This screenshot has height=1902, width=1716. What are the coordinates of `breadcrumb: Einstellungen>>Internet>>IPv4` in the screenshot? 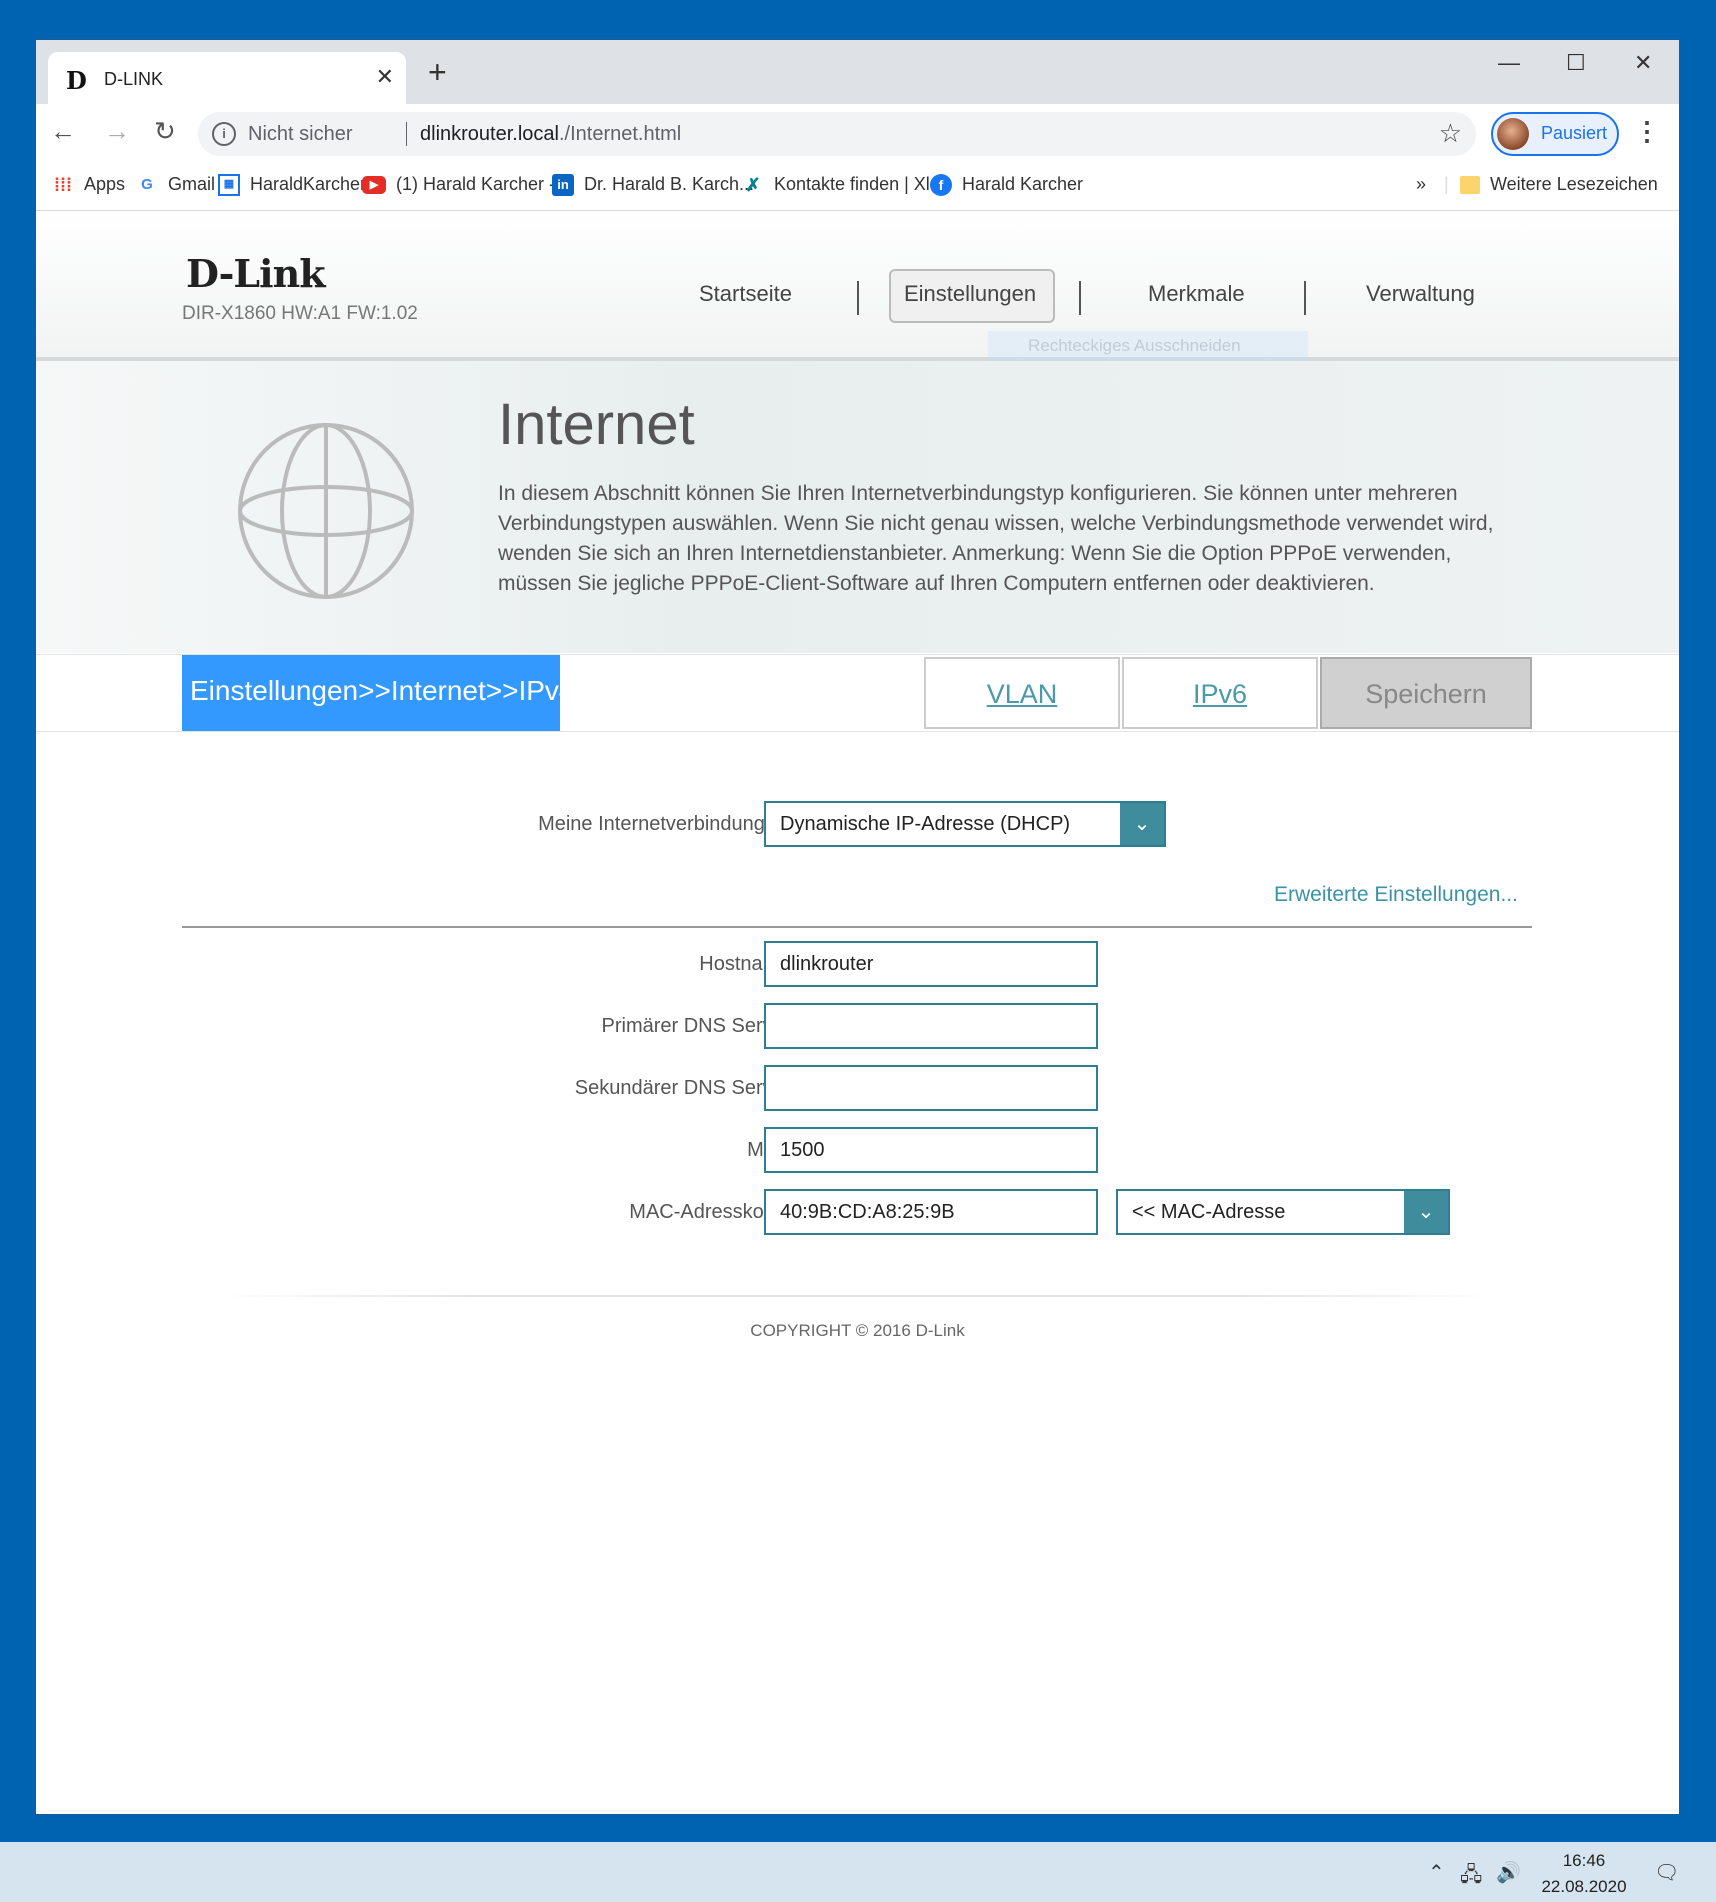 It's located at (378, 693).